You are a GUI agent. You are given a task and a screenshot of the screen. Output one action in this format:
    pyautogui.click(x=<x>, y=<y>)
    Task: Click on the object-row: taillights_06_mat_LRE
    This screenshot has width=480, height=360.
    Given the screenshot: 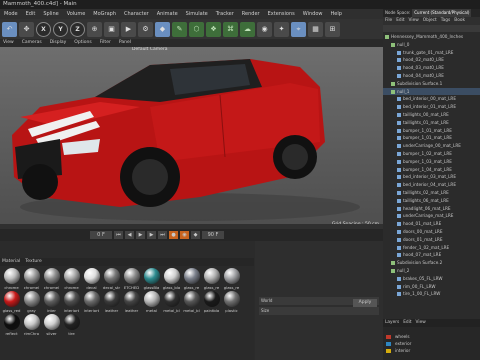 What is the action you would take?
    pyautogui.click(x=431, y=201)
    